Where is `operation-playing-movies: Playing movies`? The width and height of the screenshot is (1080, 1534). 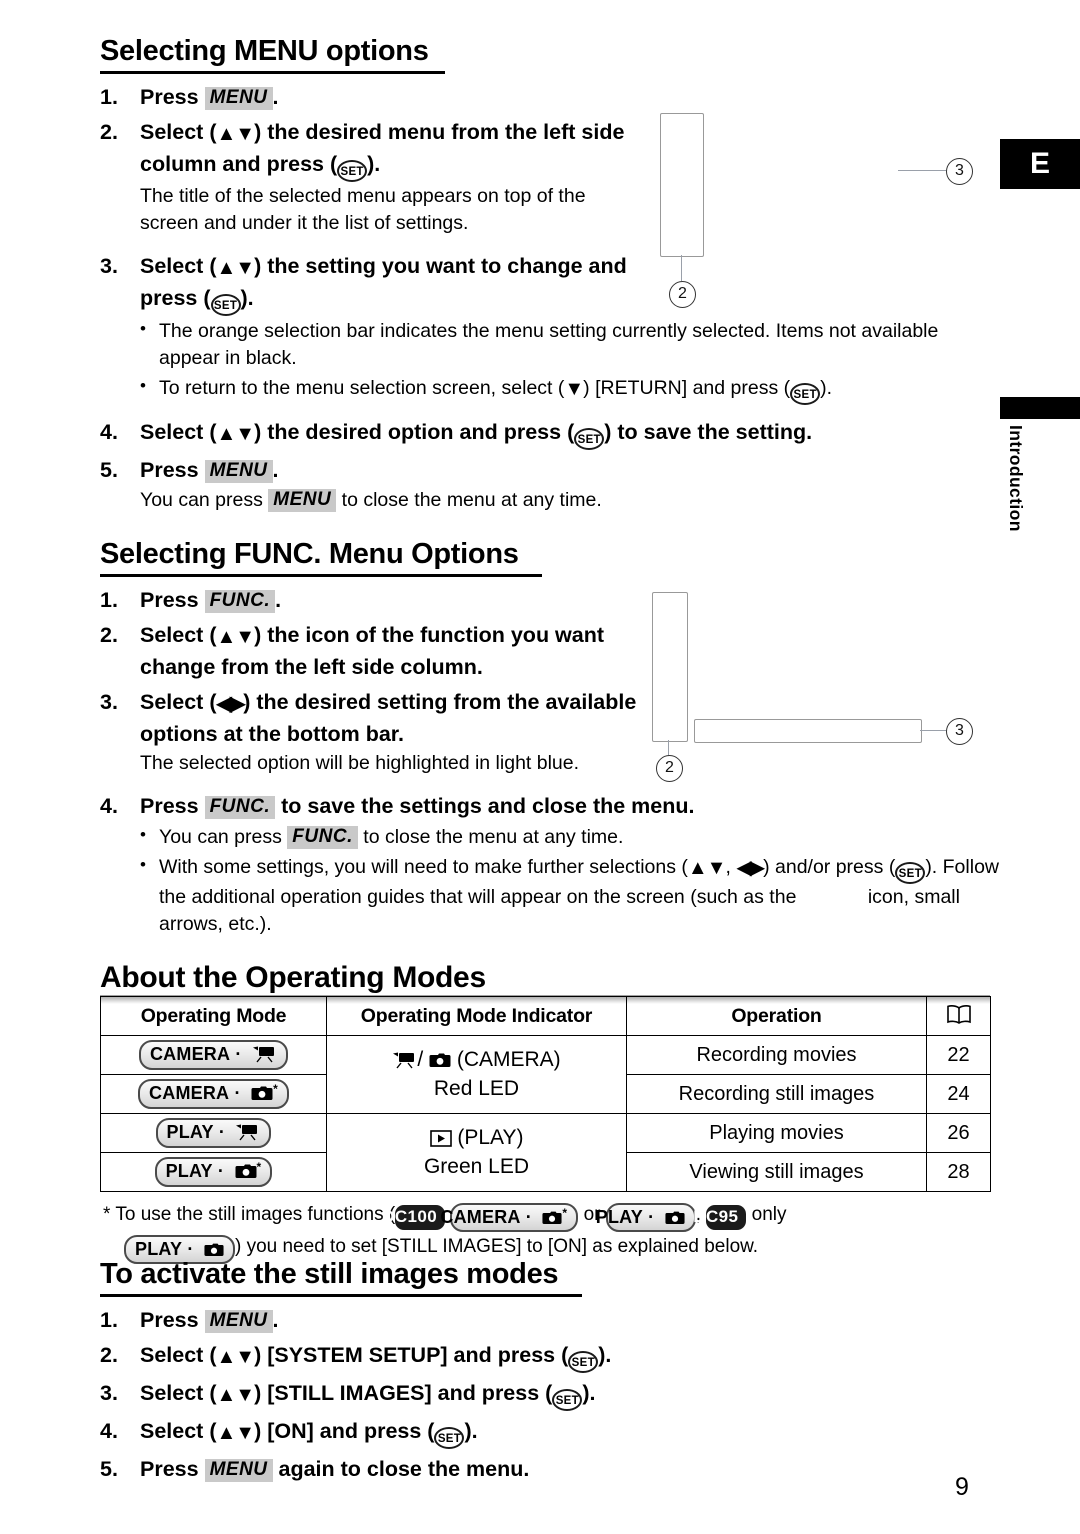
operation-playing-movies: Playing movies is located at coordinates (776, 1133).